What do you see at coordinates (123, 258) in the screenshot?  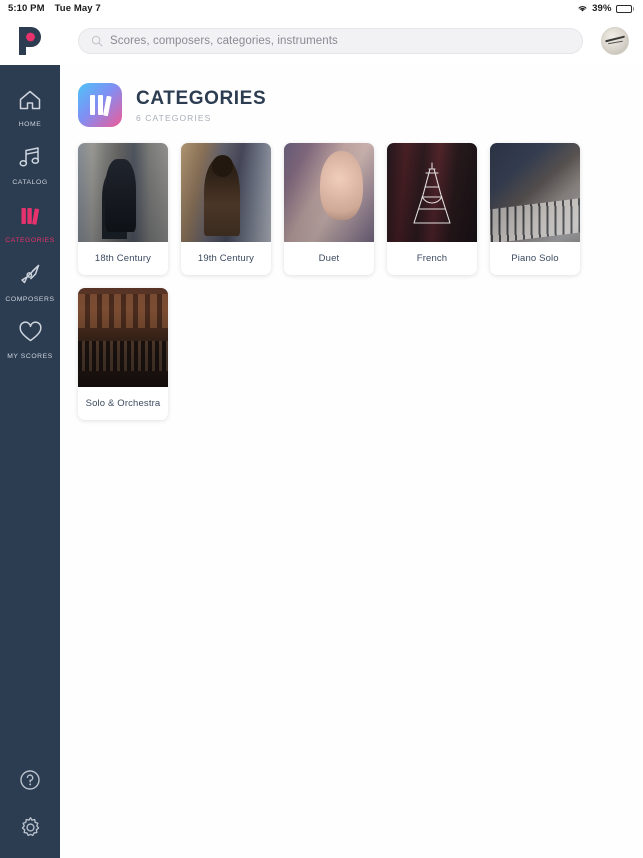 I see `category-card-label: 18th Century` at bounding box center [123, 258].